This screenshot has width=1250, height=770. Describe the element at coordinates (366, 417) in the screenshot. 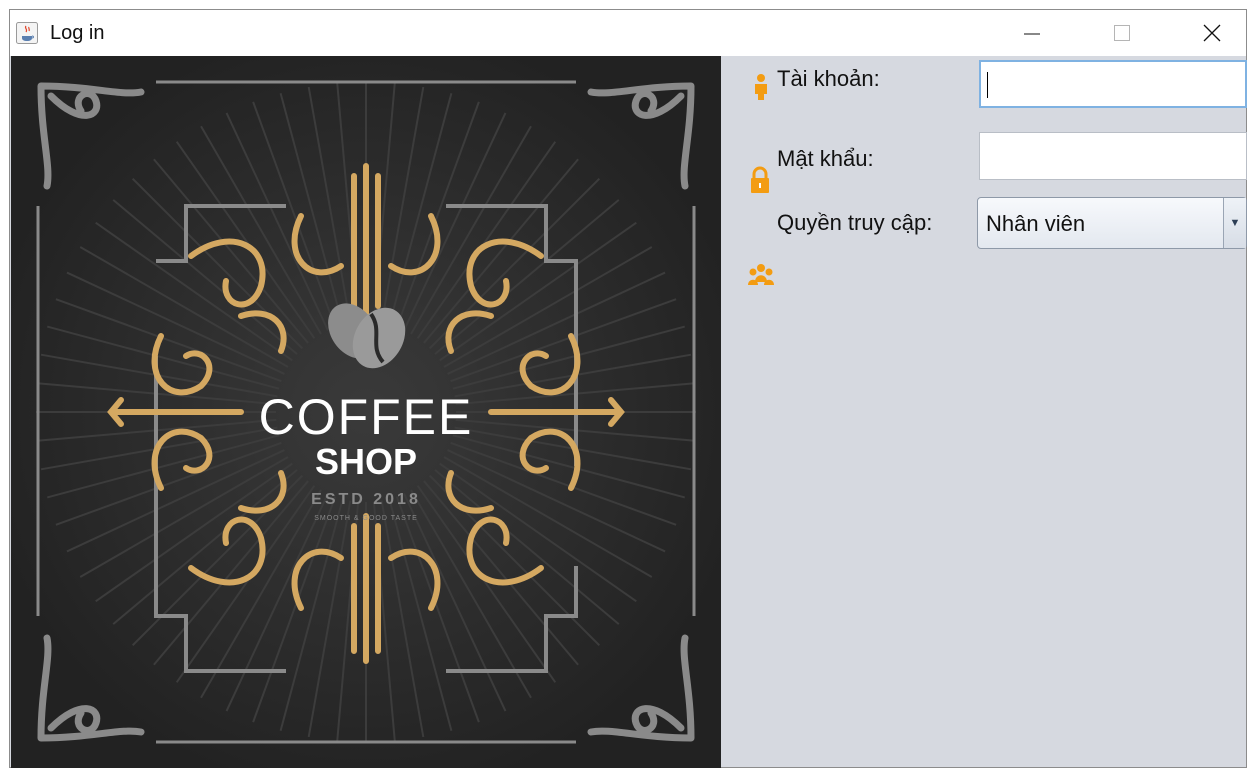

I see `logo-line1: COFFEE` at that location.